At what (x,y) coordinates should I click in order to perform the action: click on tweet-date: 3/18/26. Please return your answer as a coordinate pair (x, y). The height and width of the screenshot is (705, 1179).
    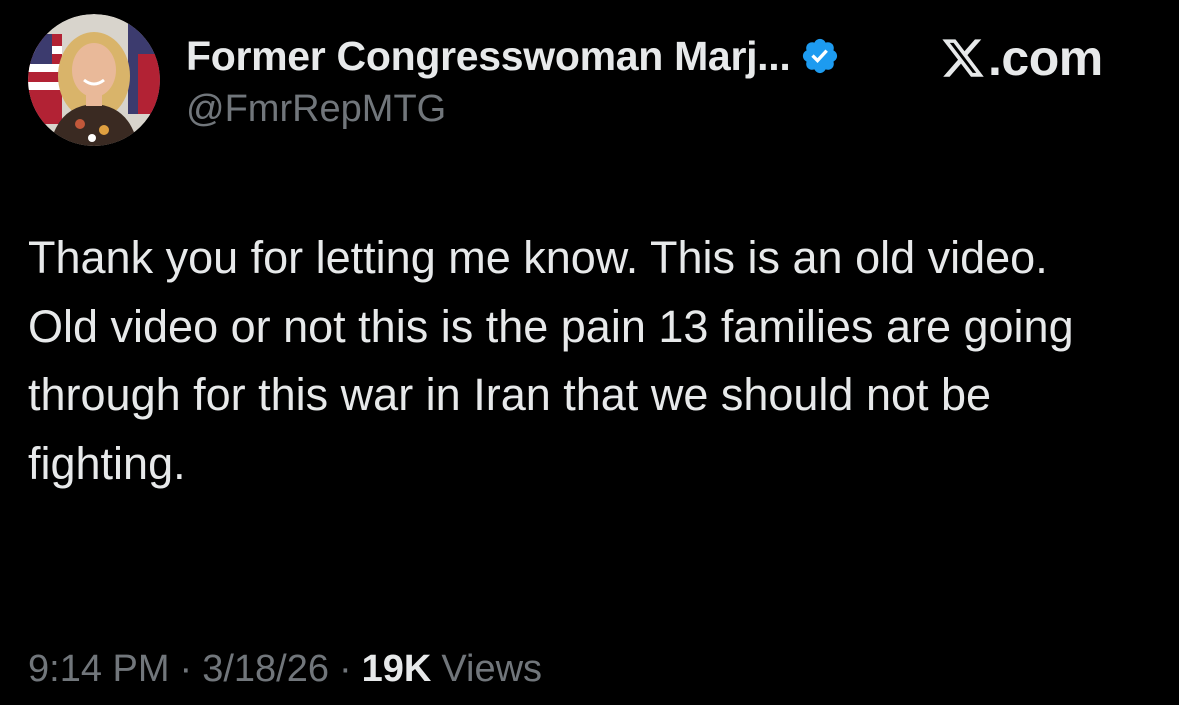
    Looking at the image, I should click on (265, 669).